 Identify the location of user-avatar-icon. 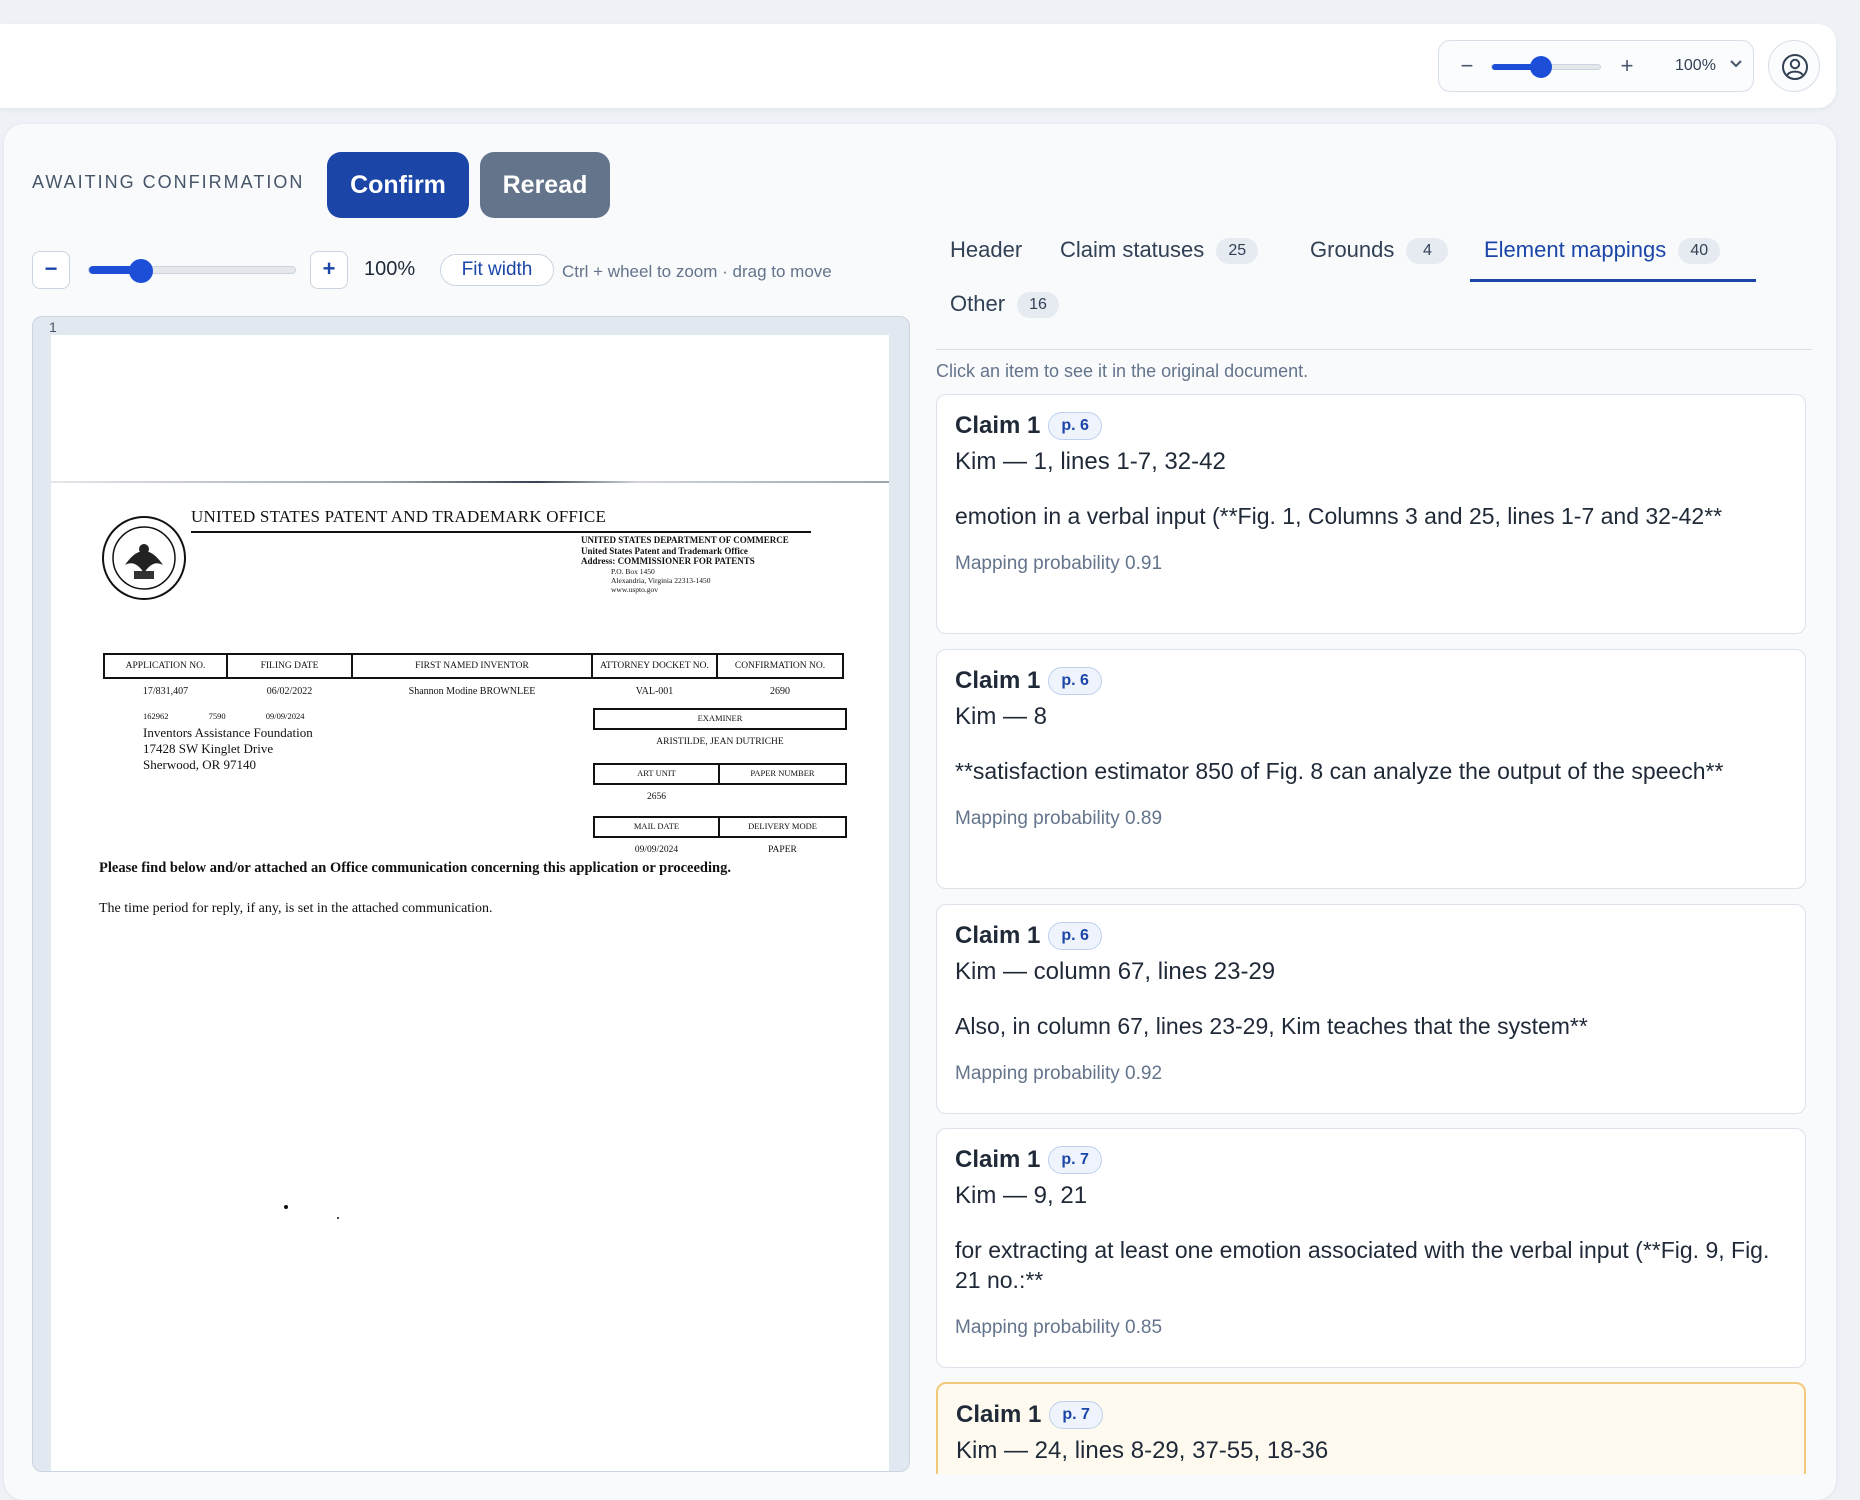
(1795, 67).